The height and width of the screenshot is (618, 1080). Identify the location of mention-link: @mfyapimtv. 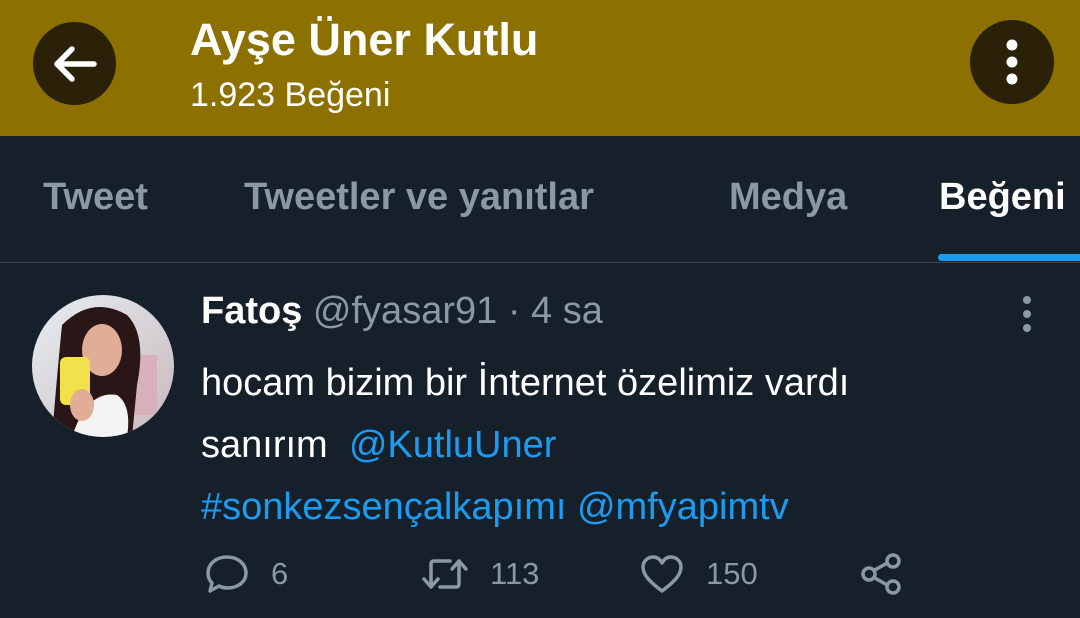
(683, 507).